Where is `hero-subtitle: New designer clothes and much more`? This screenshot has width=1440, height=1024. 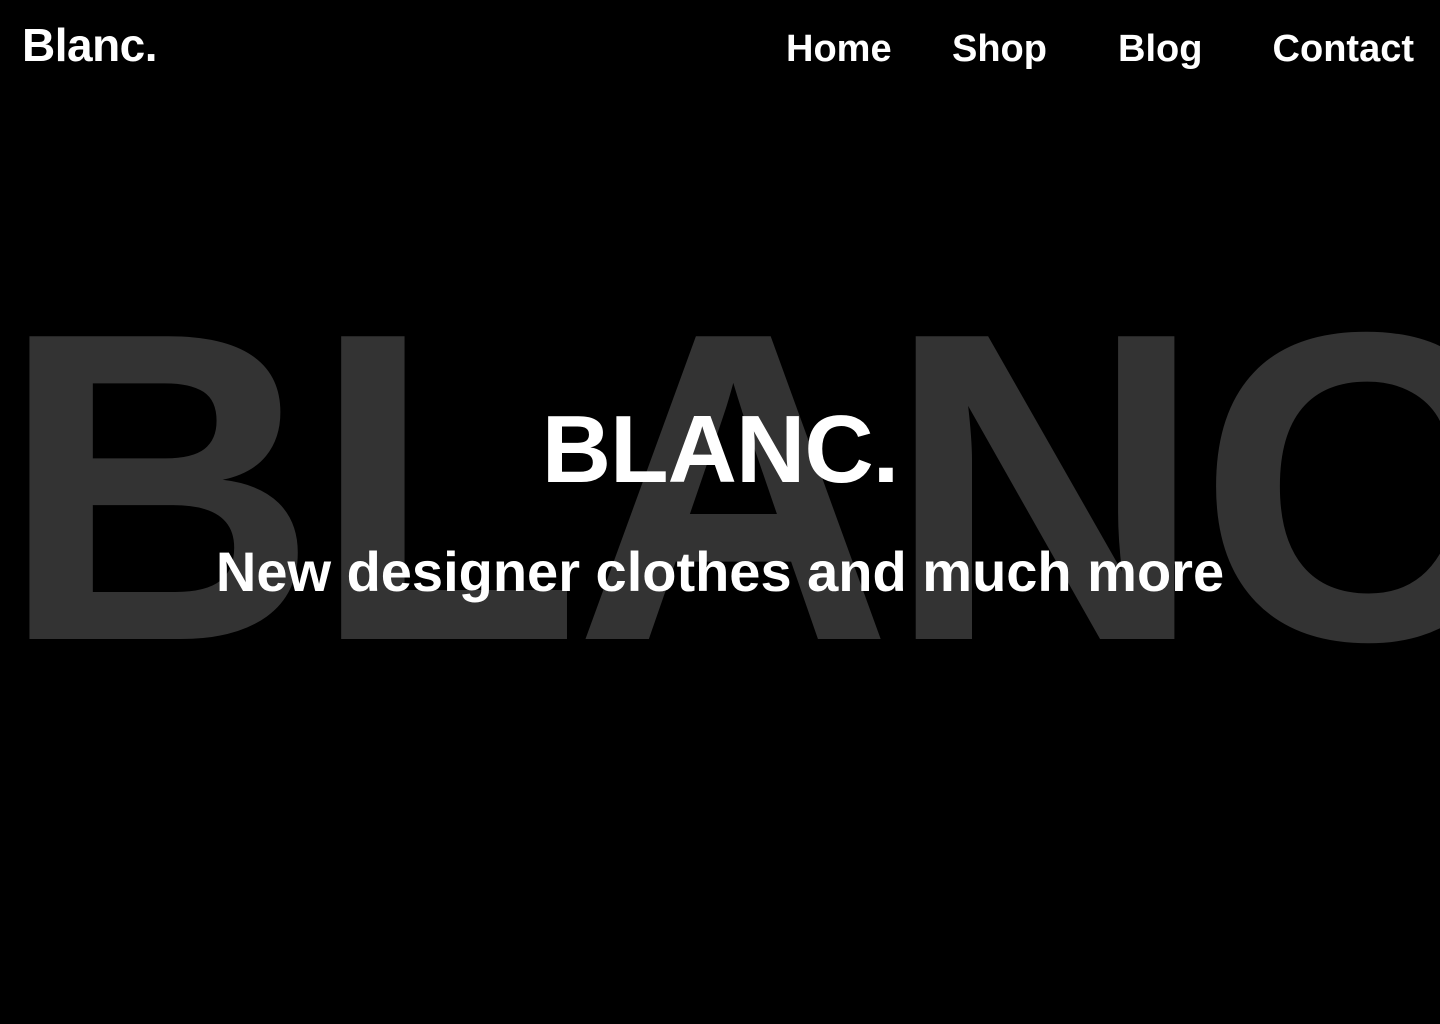
hero-subtitle: New designer clothes and much more is located at coordinates (720, 571).